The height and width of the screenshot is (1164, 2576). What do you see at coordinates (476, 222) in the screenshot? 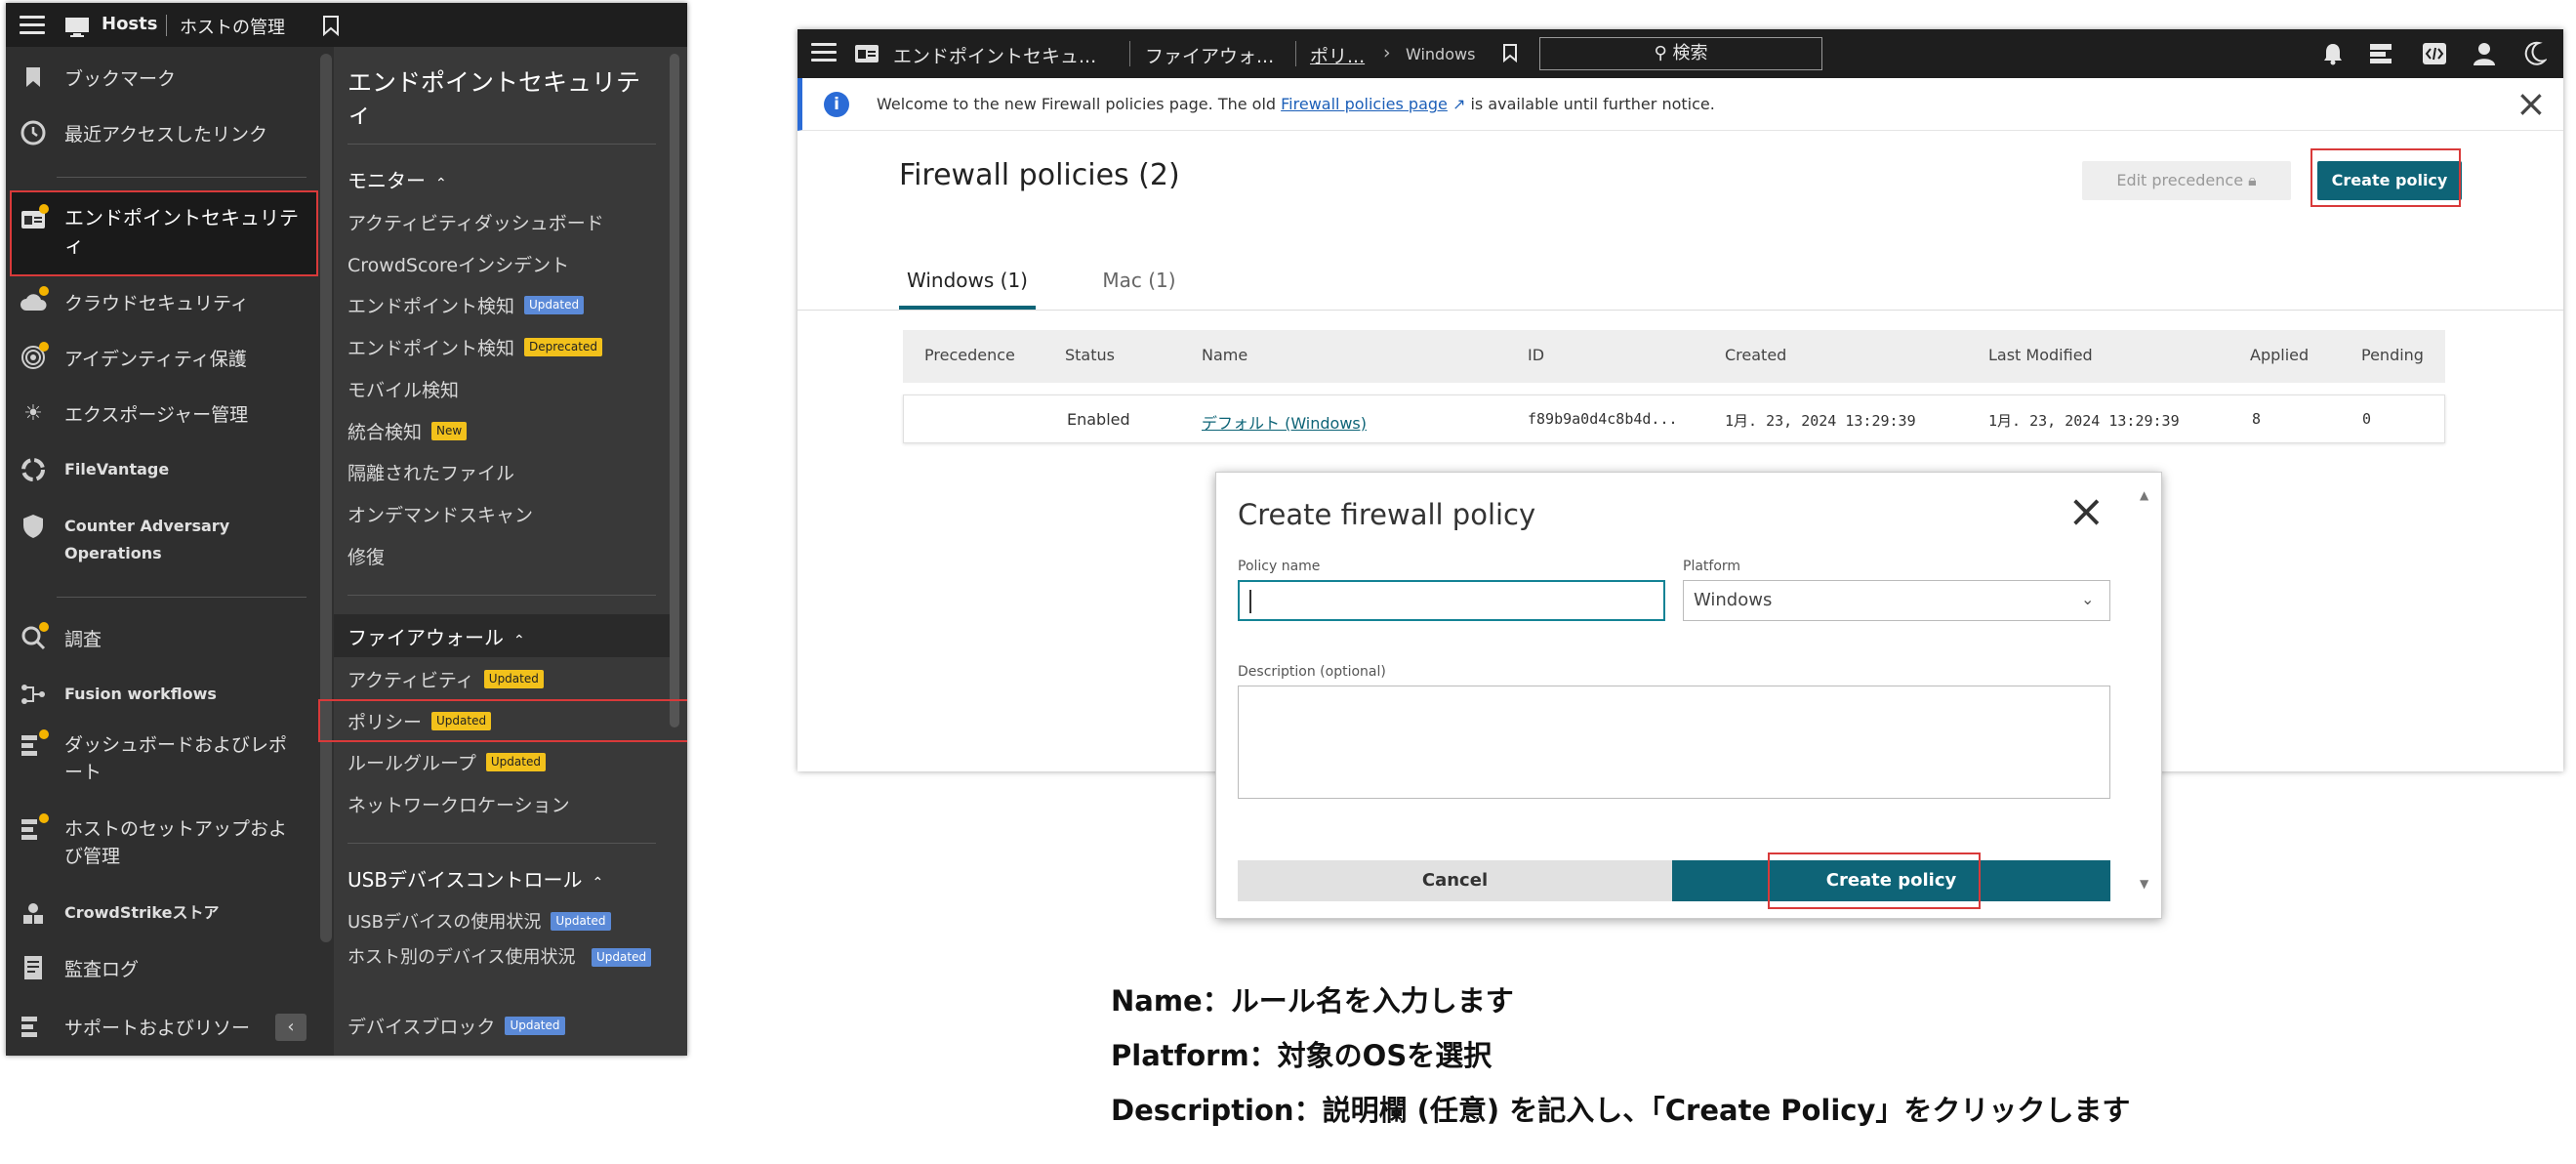
I see `secondary-item: アクティビティダッシュボード` at bounding box center [476, 222].